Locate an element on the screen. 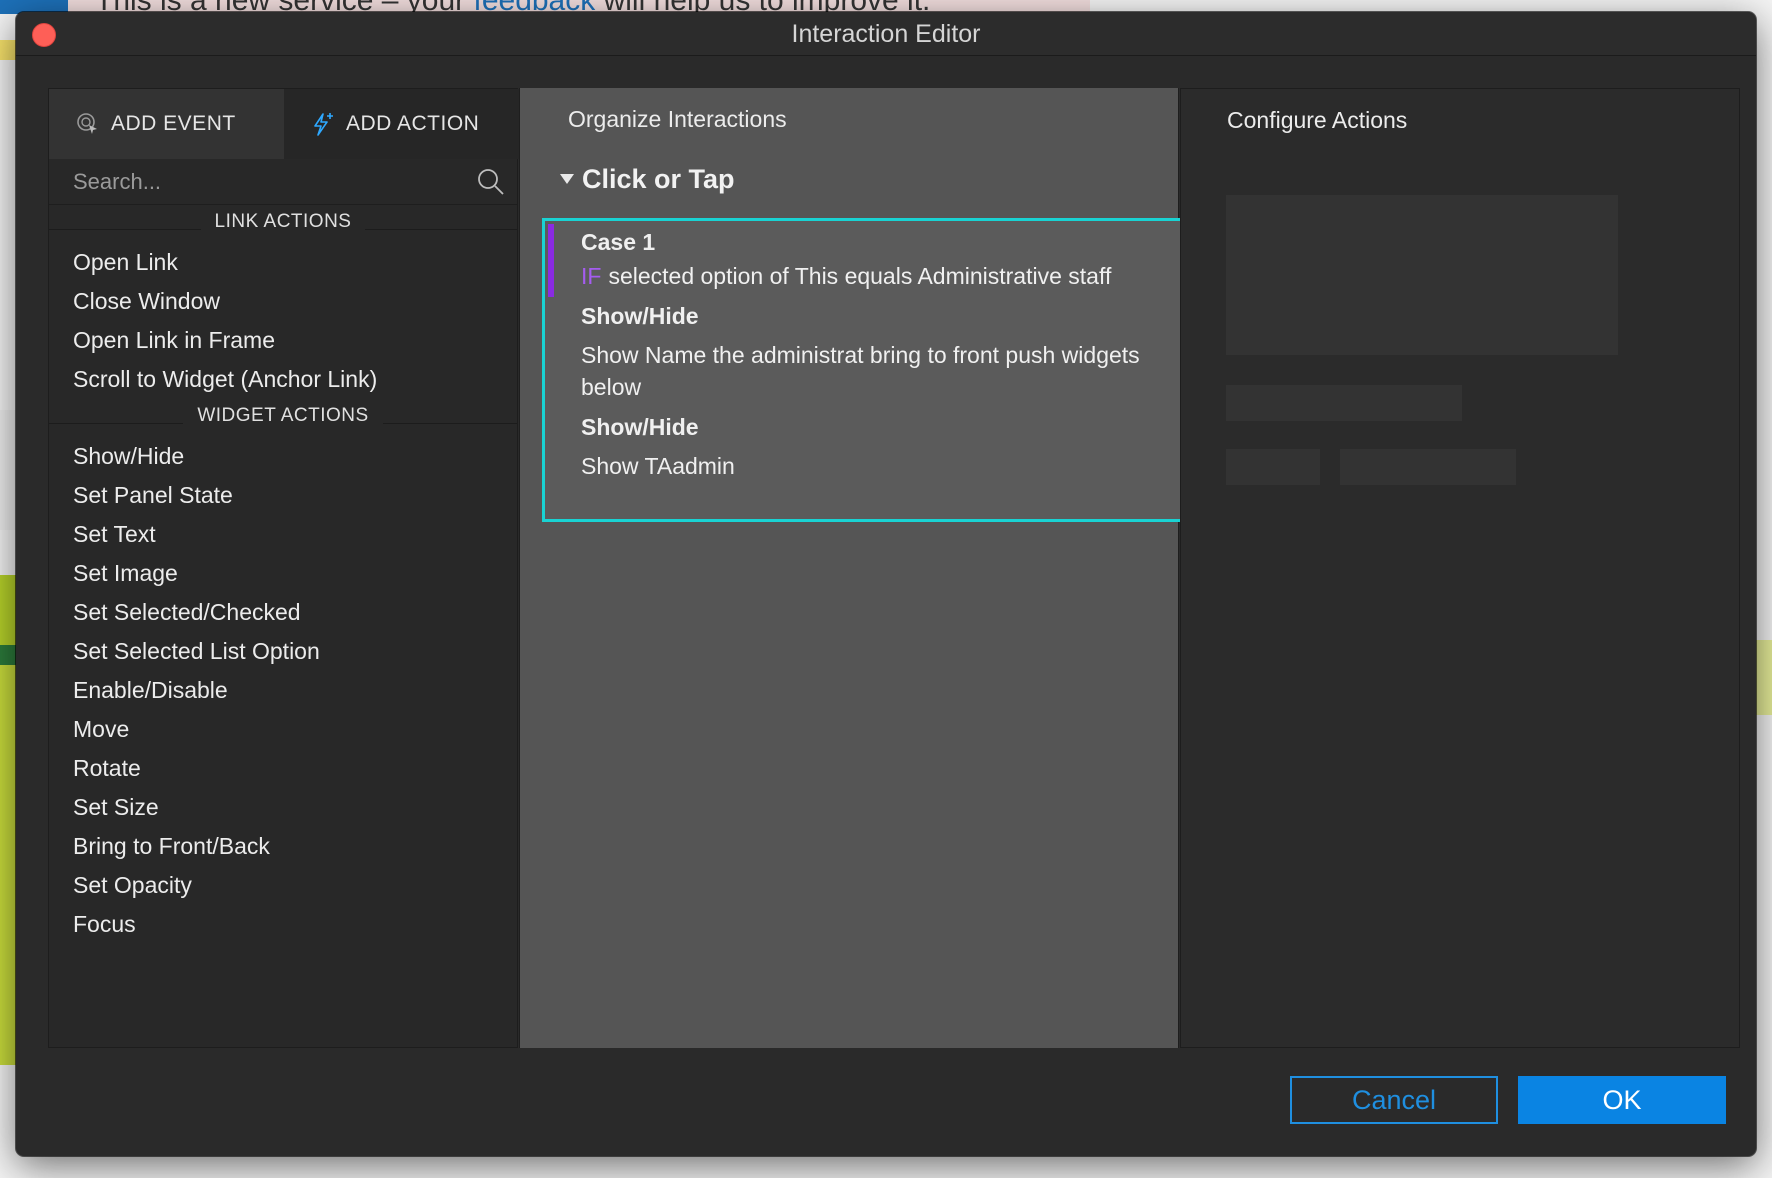 Image resolution: width=1772 pixels, height=1178 pixels. action-set-text: Set Text is located at coordinates (114, 534).